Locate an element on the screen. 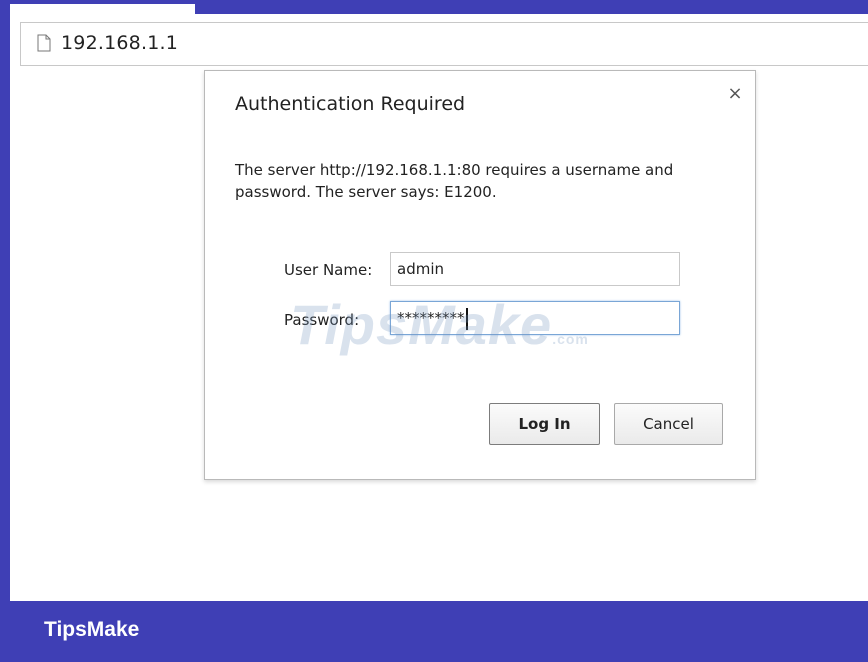 Image resolution: width=868 pixels, height=662 pixels. login-button: Log In is located at coordinates (544, 424).